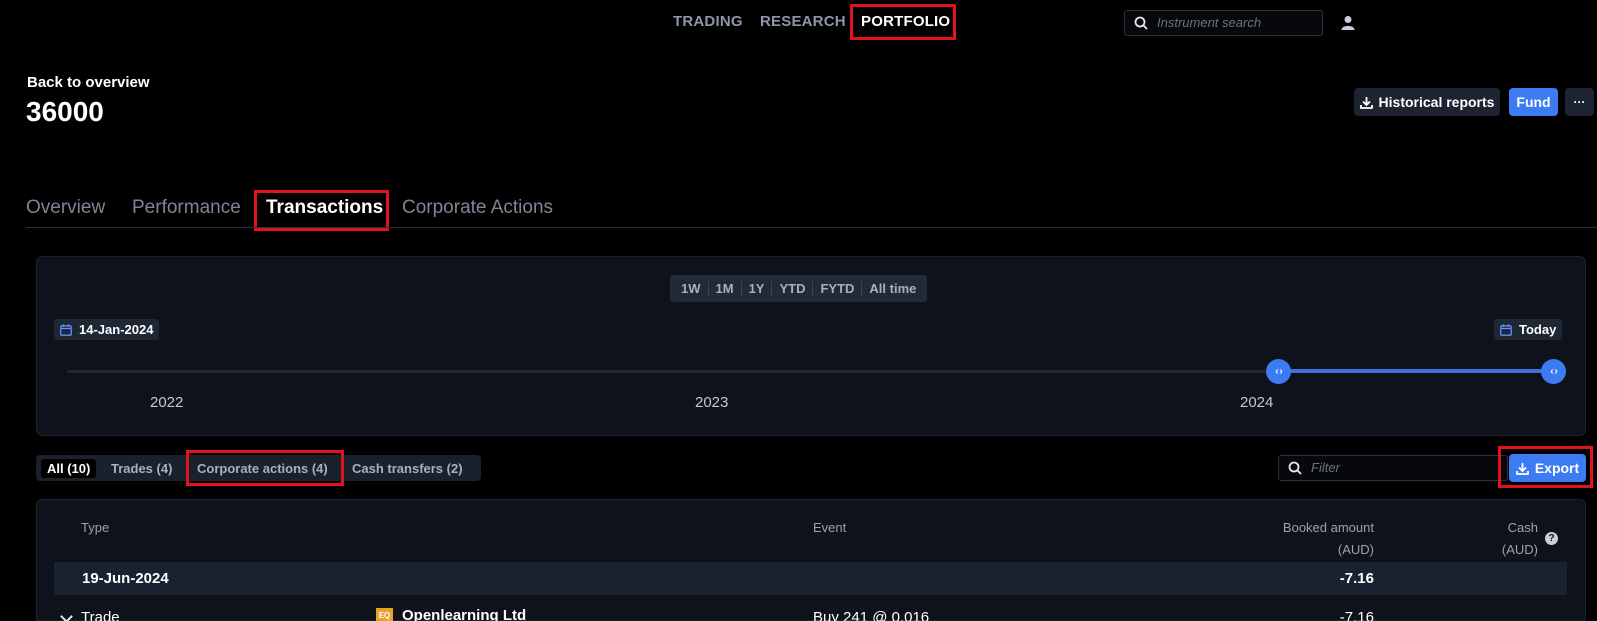  I want to click on range-end-handle: ‹ ›, so click(1553, 371).